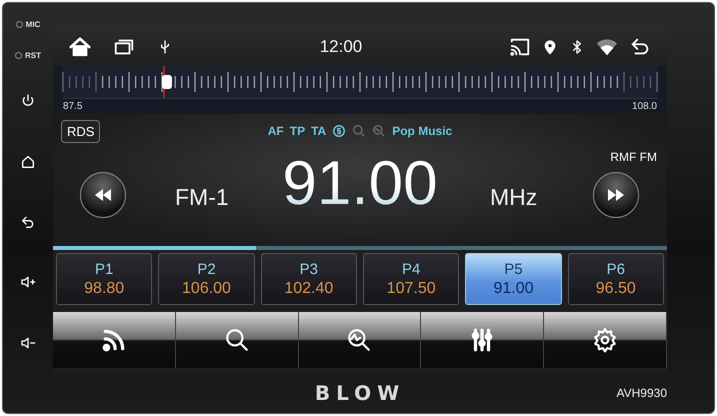 Image resolution: width=717 pixels, height=416 pixels. Describe the element at coordinates (513, 279) in the screenshot. I see `preset-button: P5 91.00` at that location.